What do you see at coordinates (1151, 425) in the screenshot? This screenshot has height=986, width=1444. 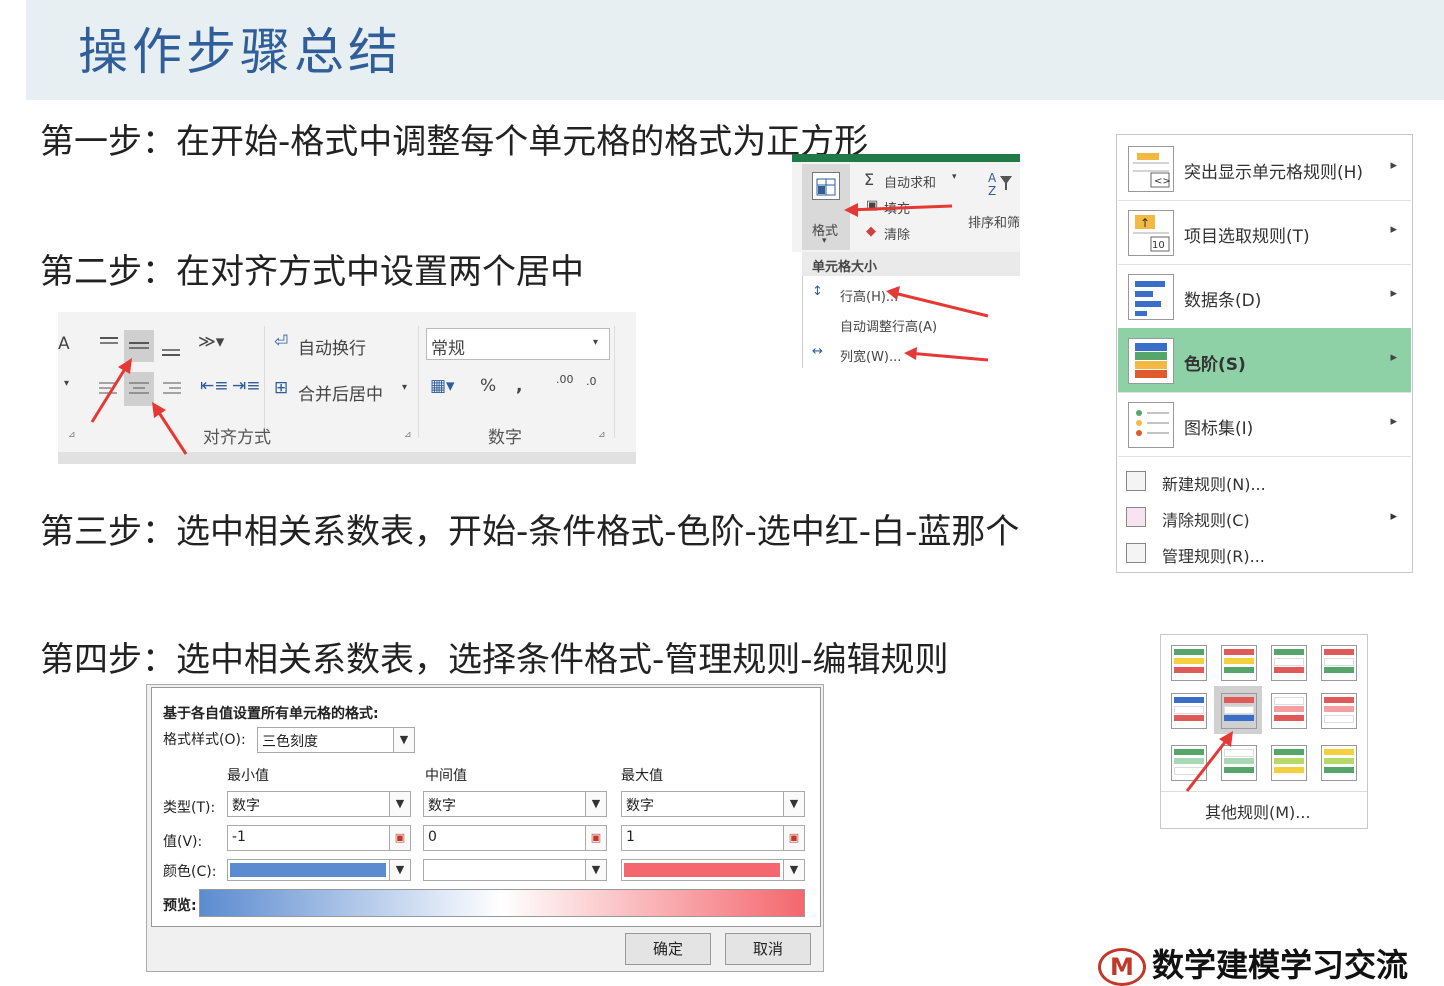 I see `icon-sets-icon` at bounding box center [1151, 425].